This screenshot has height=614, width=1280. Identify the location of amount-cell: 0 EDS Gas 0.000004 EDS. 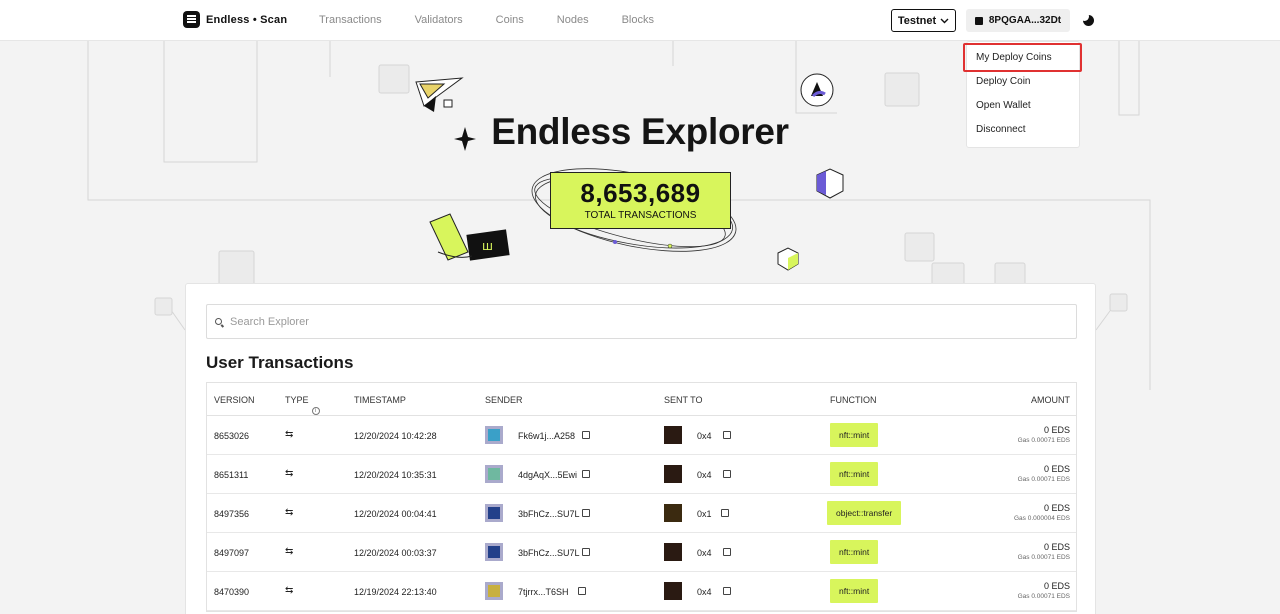
(1042, 512).